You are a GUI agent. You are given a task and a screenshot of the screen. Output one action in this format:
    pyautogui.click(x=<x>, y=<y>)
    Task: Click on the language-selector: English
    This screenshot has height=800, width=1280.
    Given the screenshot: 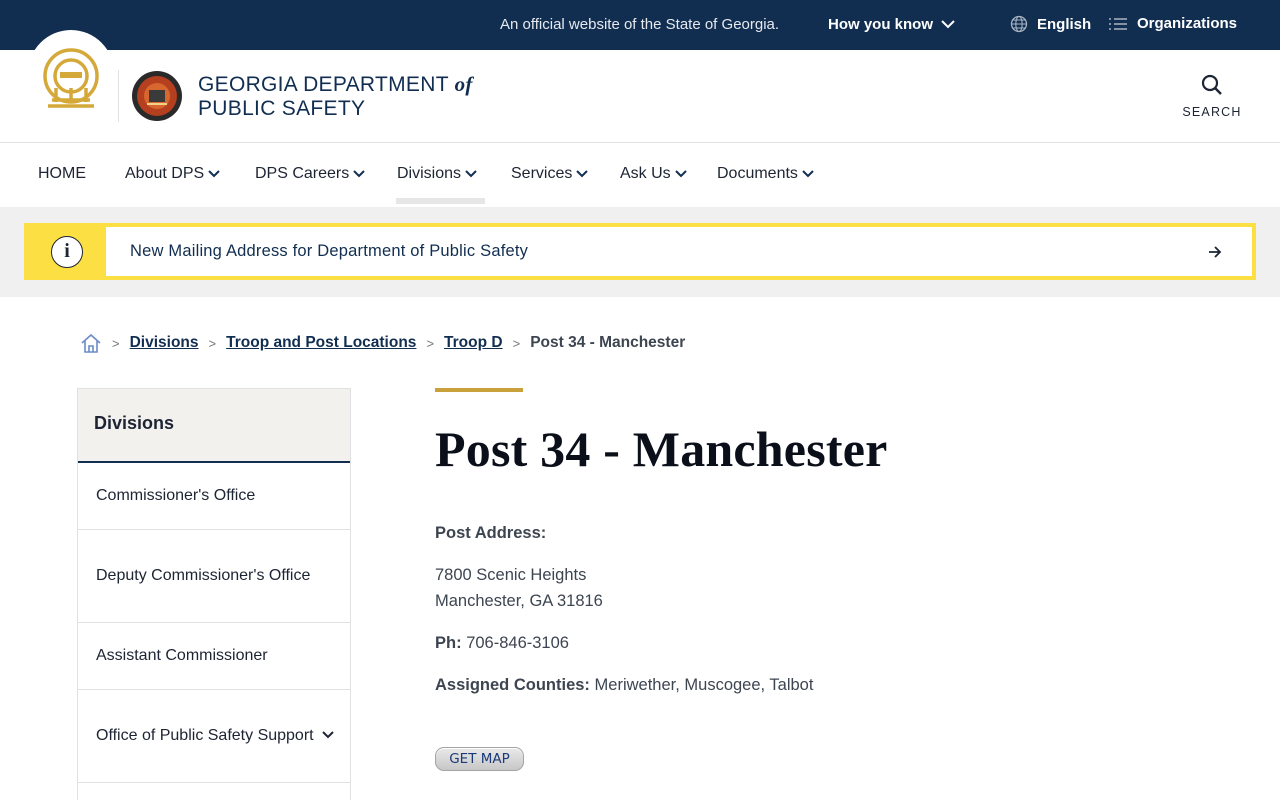 What is the action you would take?
    pyautogui.click(x=1050, y=24)
    